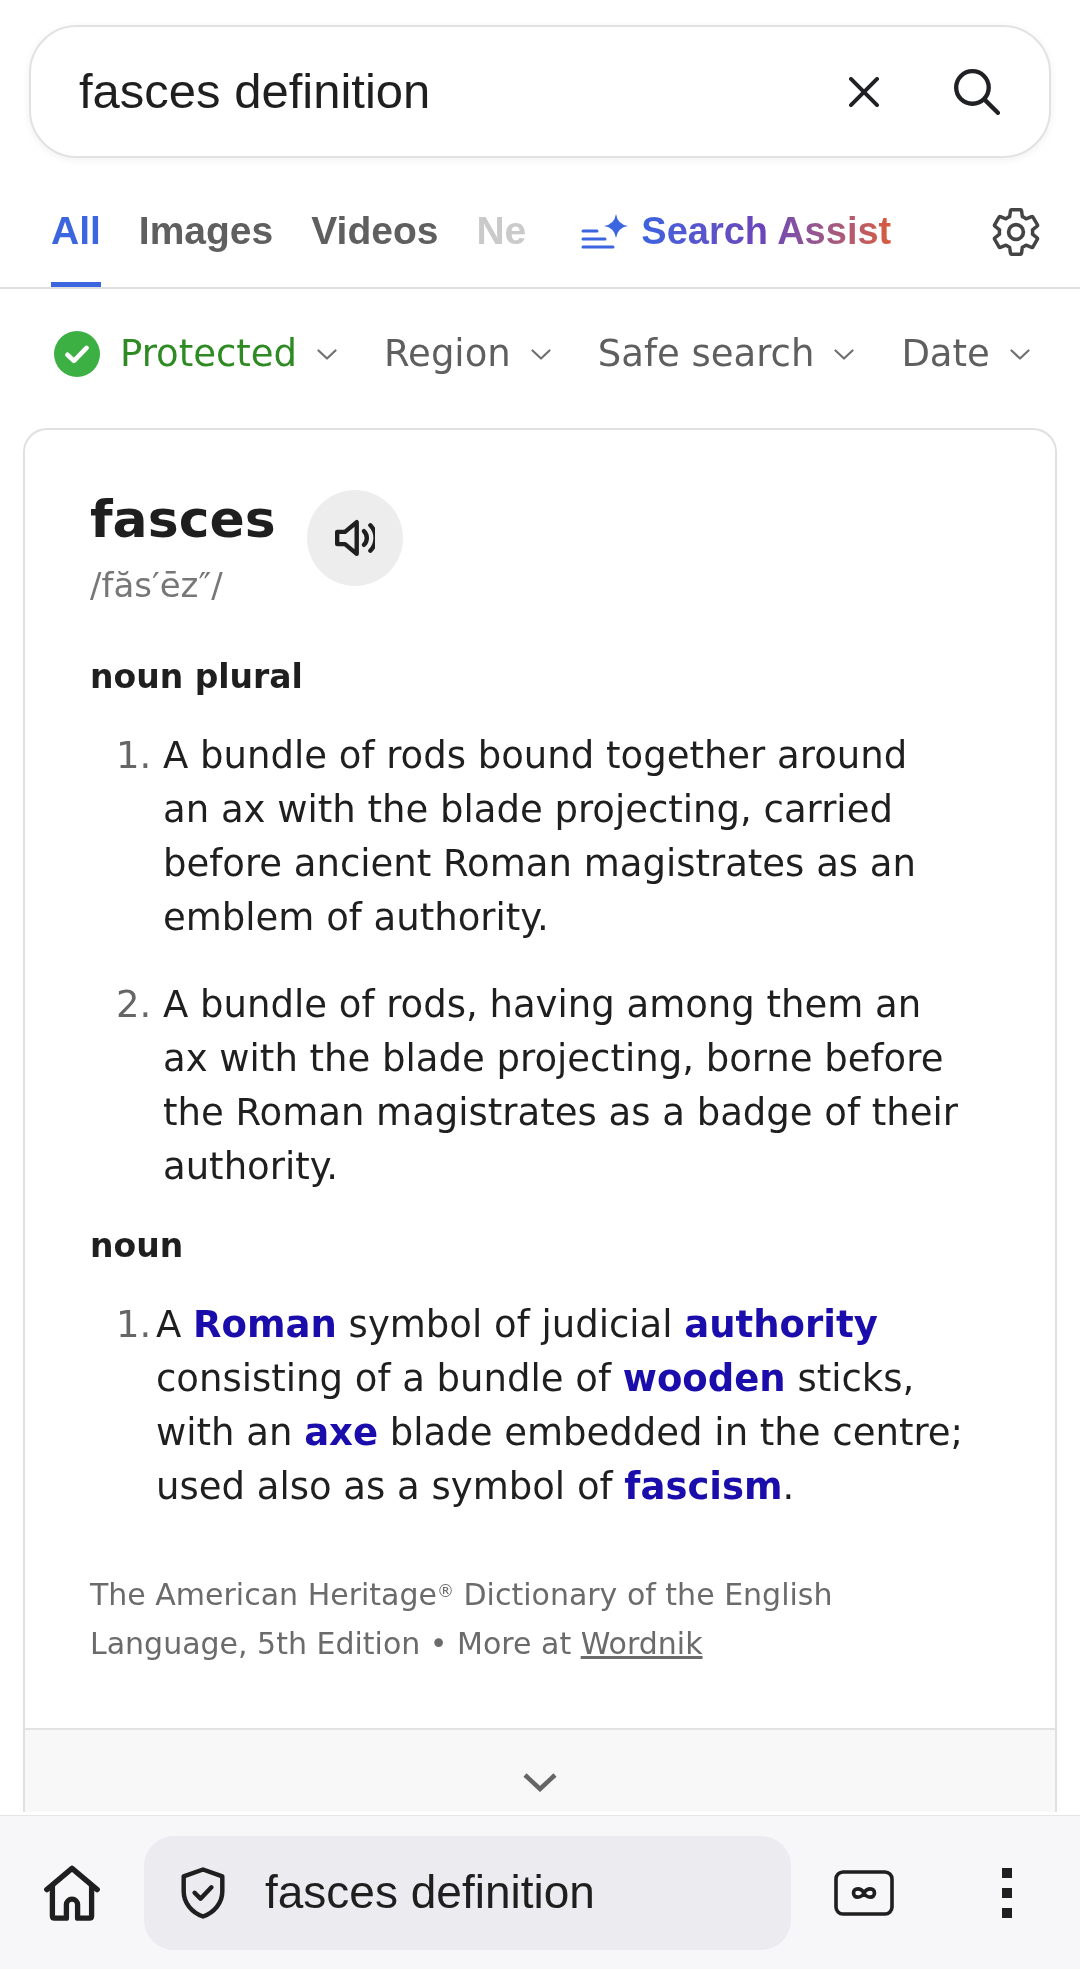 The image size is (1080, 1969). Describe the element at coordinates (704, 1378) in the screenshot. I see `word-link: wooden` at that location.